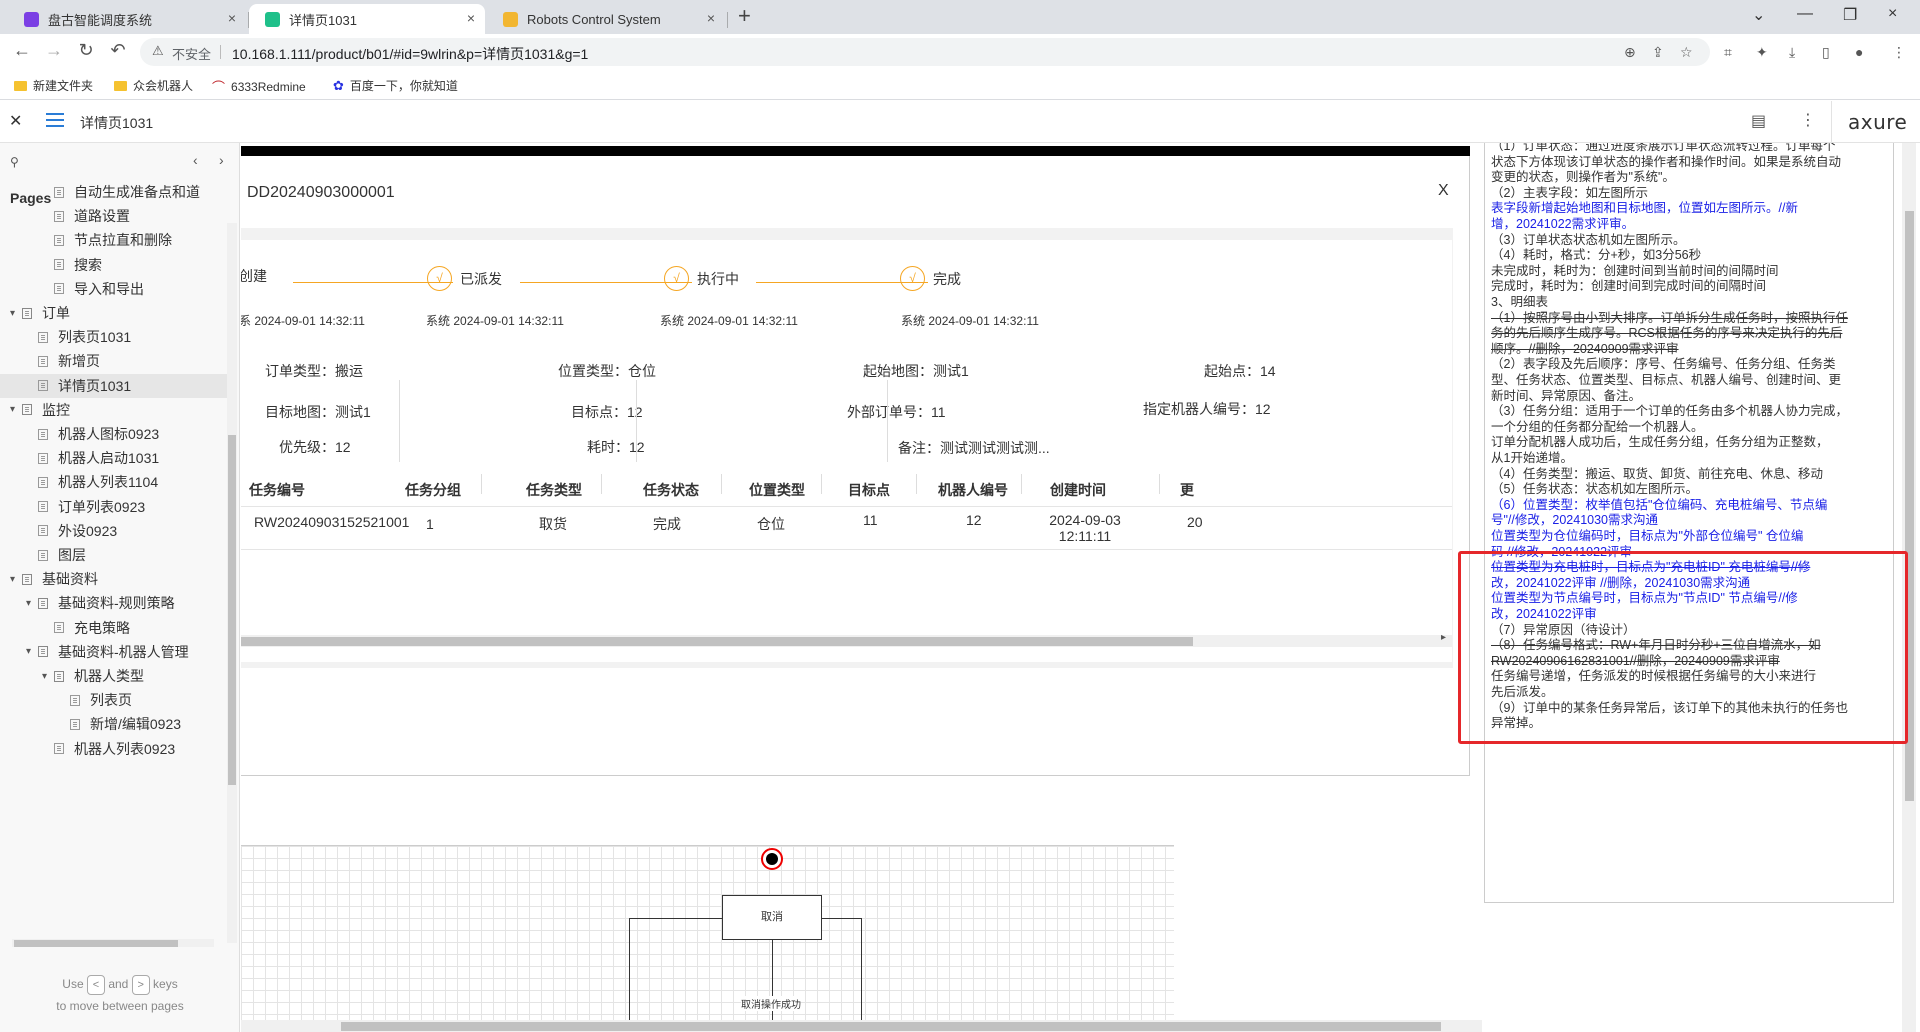  What do you see at coordinates (606, 19) in the screenshot?
I see `tab-robots-control: Robots Control System ×` at bounding box center [606, 19].